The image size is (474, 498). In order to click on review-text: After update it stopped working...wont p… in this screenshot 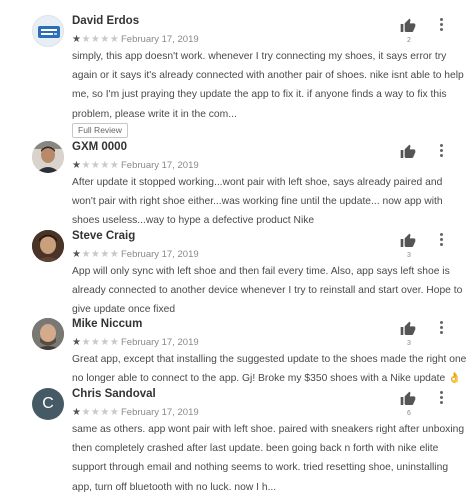, I will do `click(257, 202)`.